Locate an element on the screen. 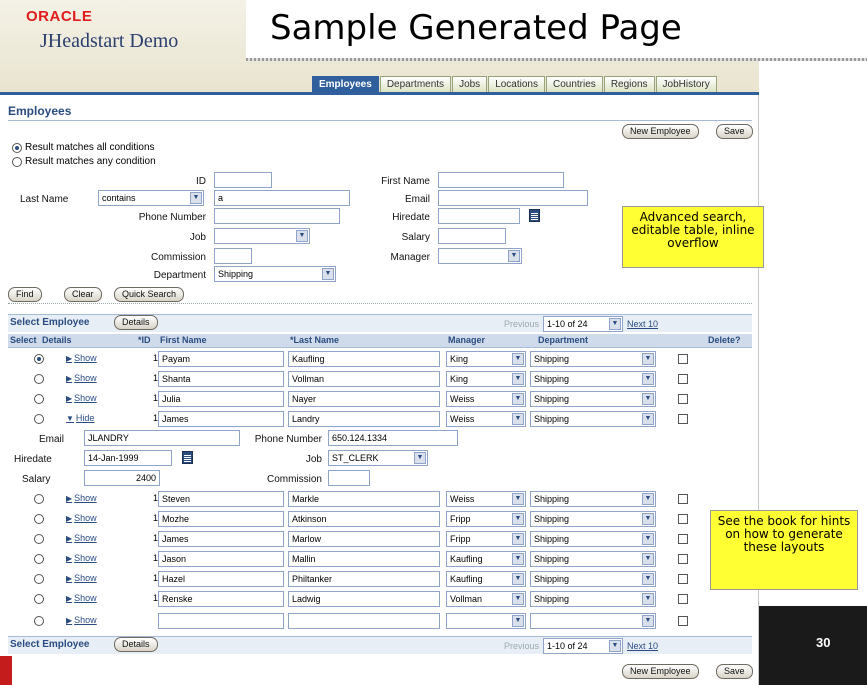 This screenshot has width=867, height=685. detail-commission-field is located at coordinates (349, 478).